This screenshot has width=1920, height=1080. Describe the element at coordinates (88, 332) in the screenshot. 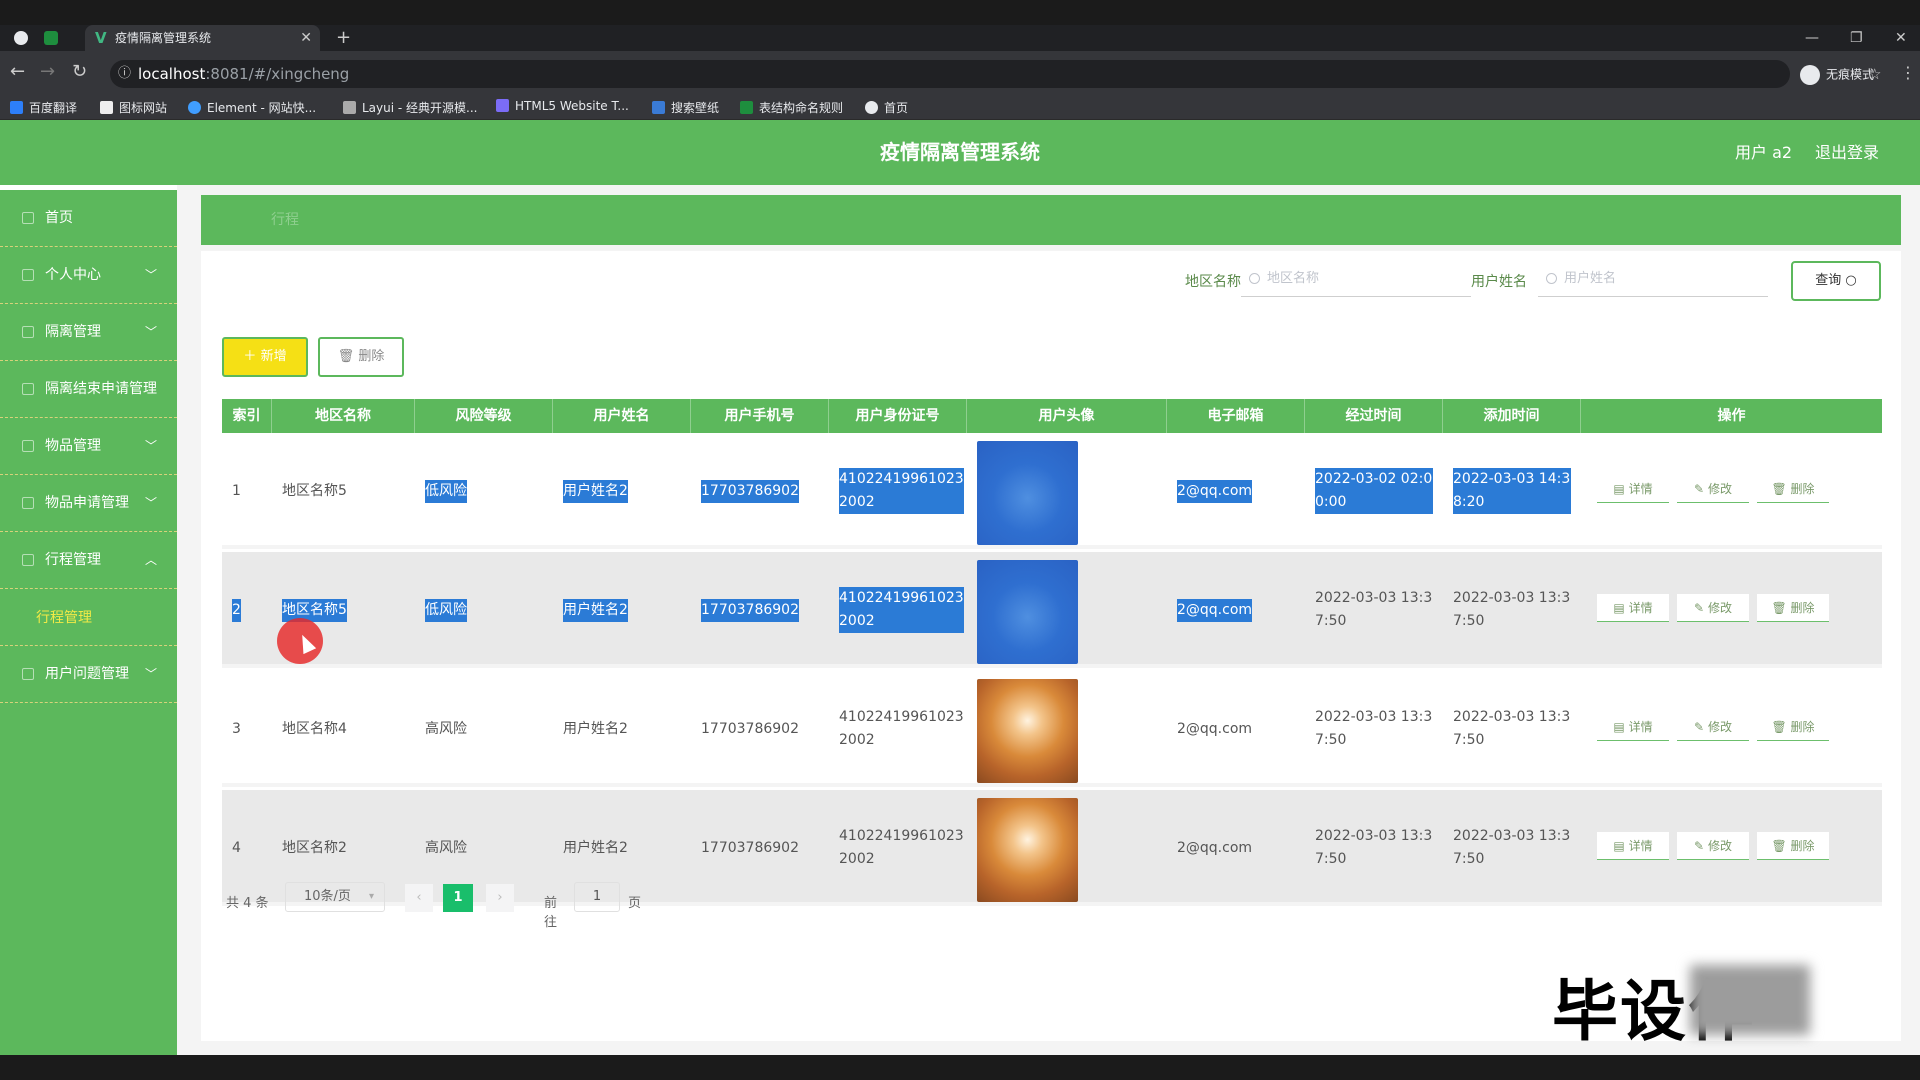

I see `sidebar-item-isolation: 隔离管理 ﹀` at that location.